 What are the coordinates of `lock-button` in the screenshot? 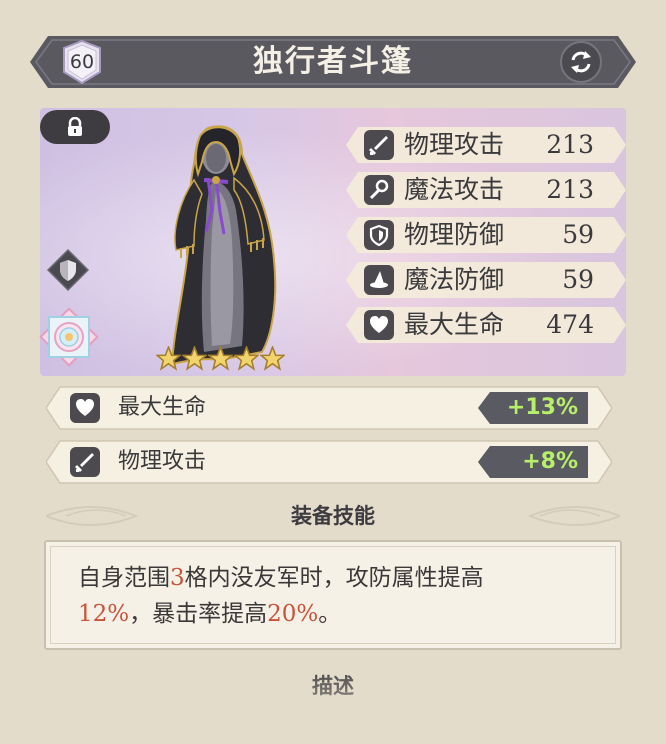 It's located at (75, 127).